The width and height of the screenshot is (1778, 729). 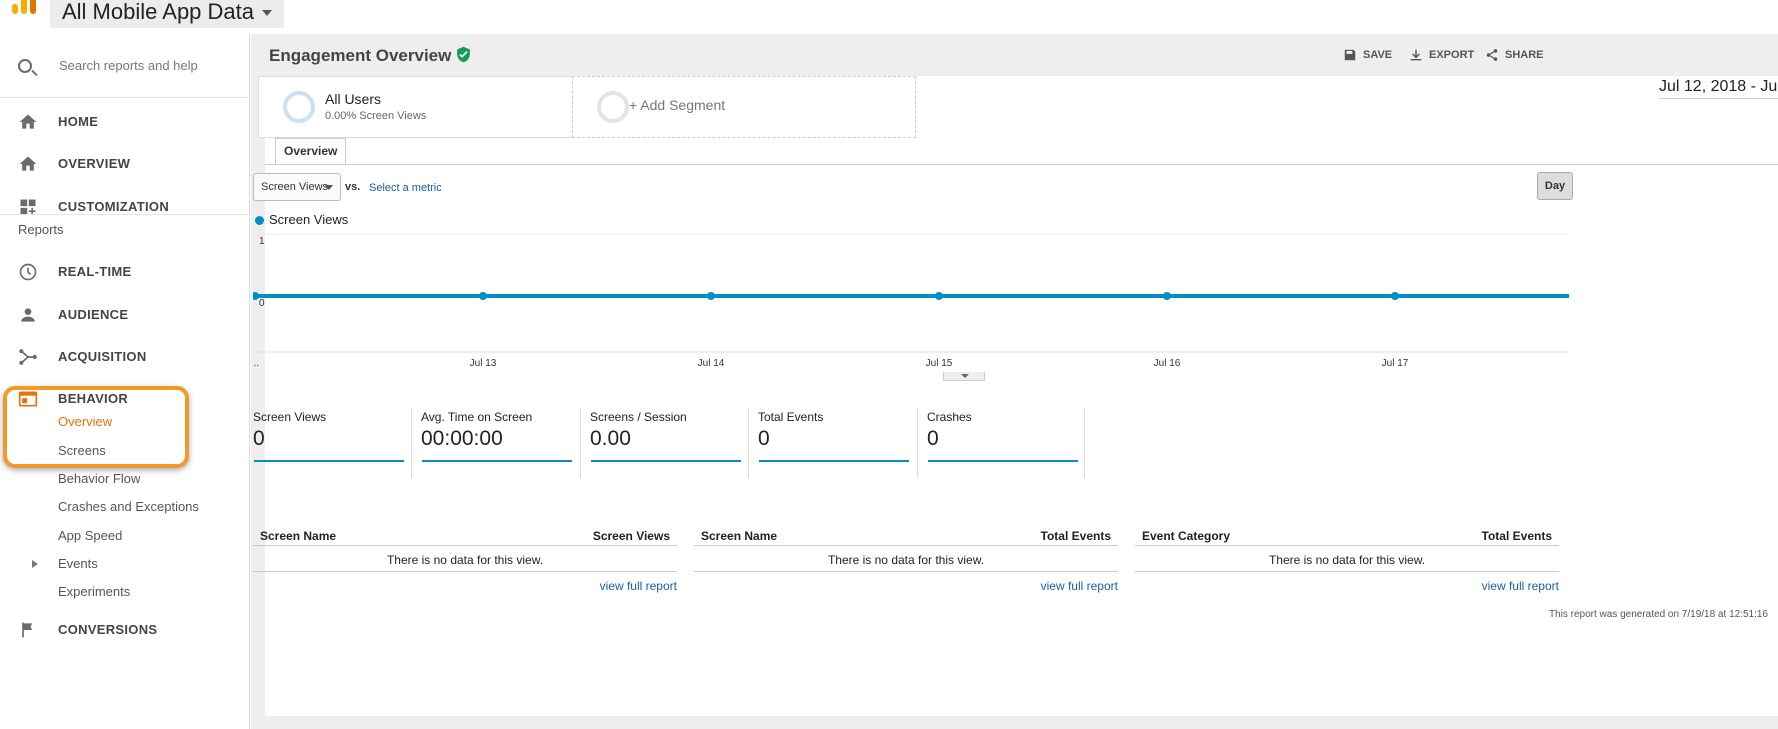 I want to click on scorecard-label: Screens / Session, so click(x=638, y=417).